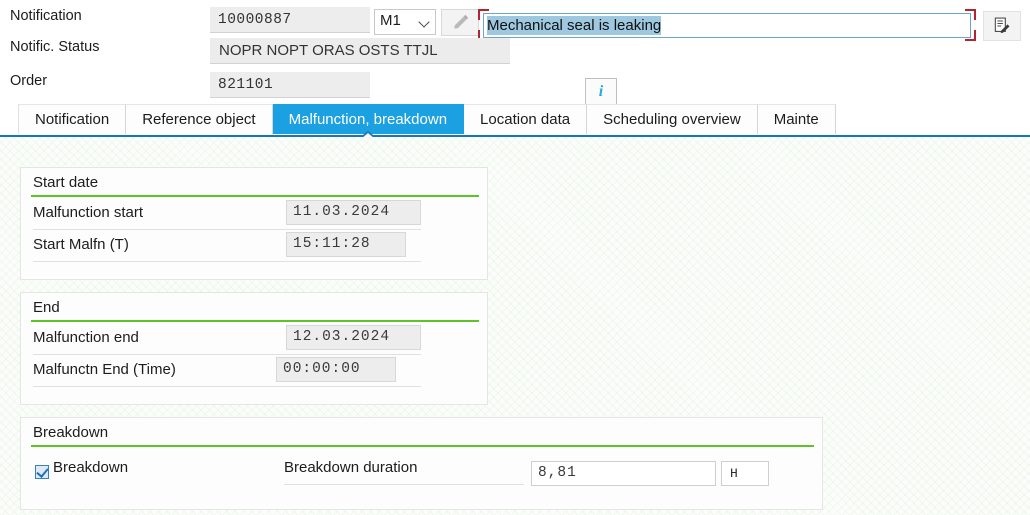 The image size is (1030, 515). I want to click on notification-type-dropdown: M1, so click(405, 22).